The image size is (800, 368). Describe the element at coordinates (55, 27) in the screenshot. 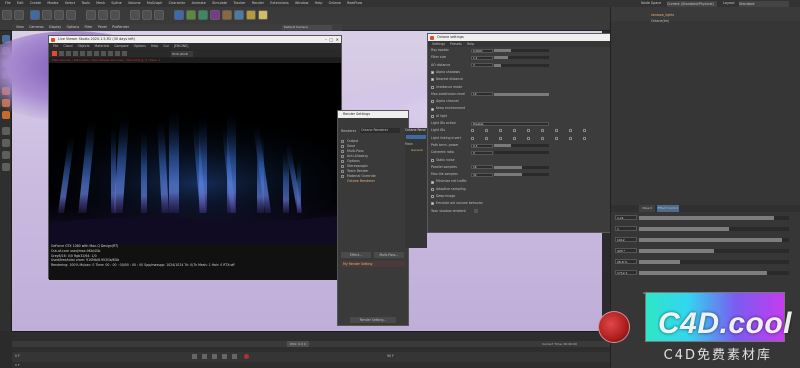

I see `viewport-menu-display: Display` at that location.